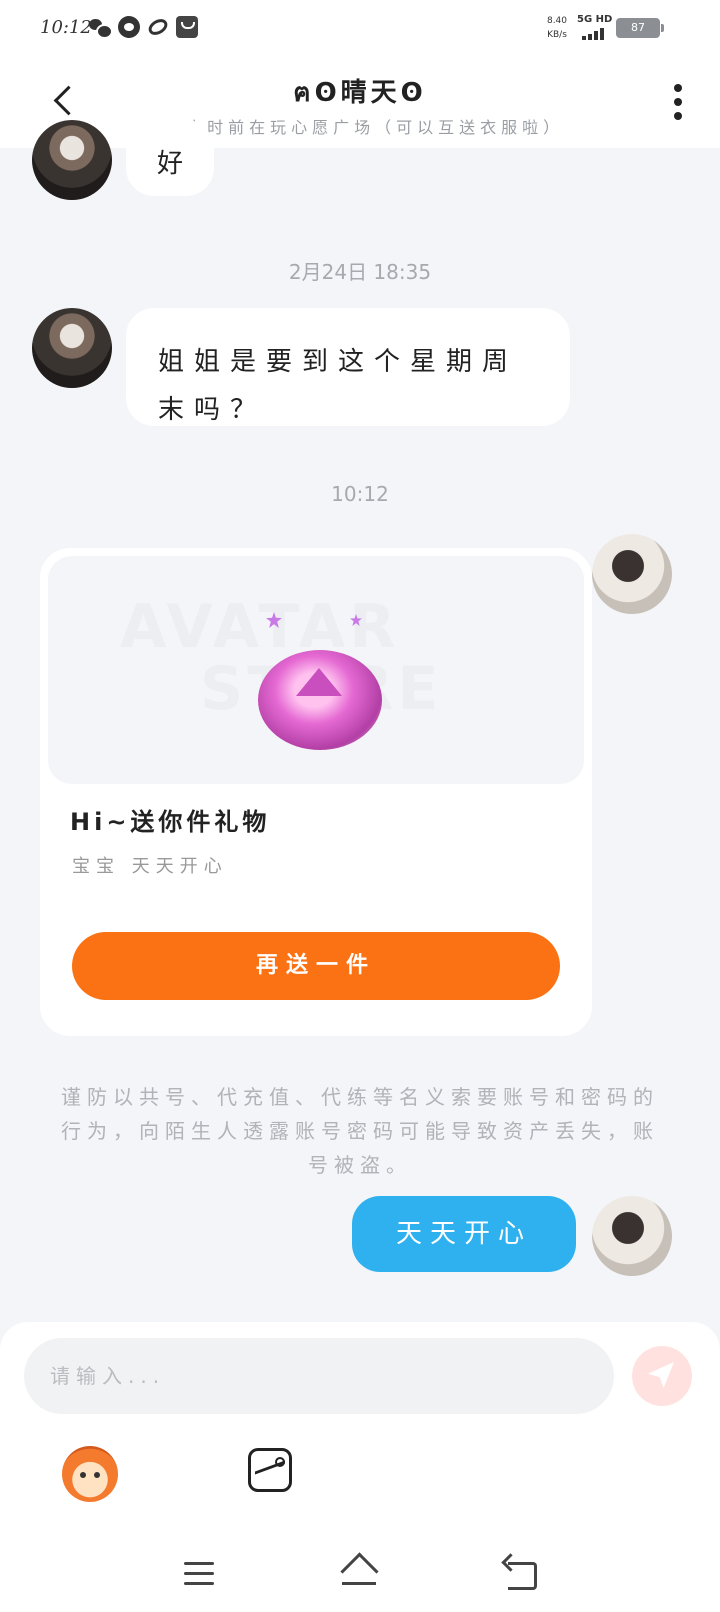  Describe the element at coordinates (158, 27) in the screenshot. I see `link-icon` at that location.